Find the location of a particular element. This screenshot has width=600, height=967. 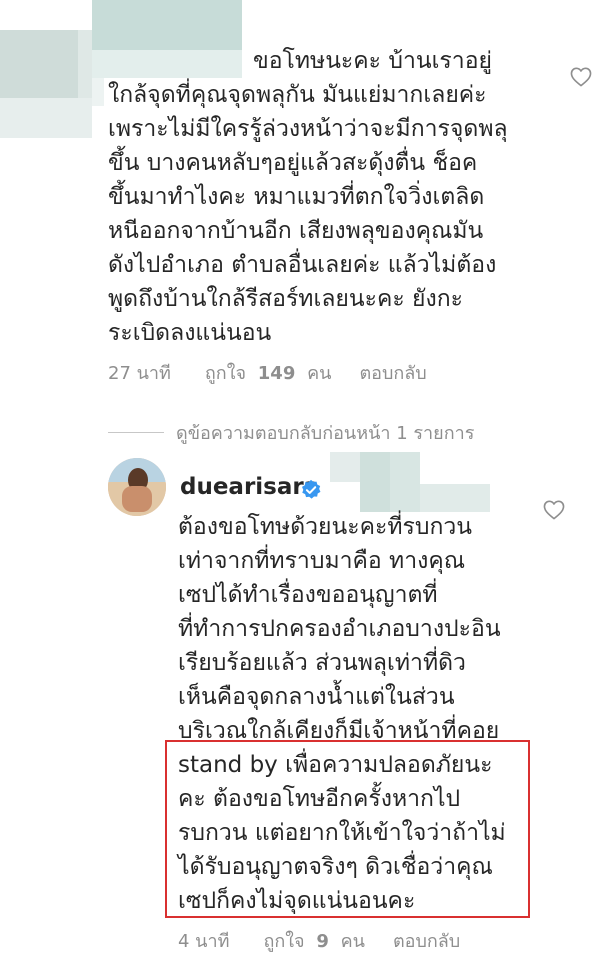

avatar is located at coordinates (137, 487).